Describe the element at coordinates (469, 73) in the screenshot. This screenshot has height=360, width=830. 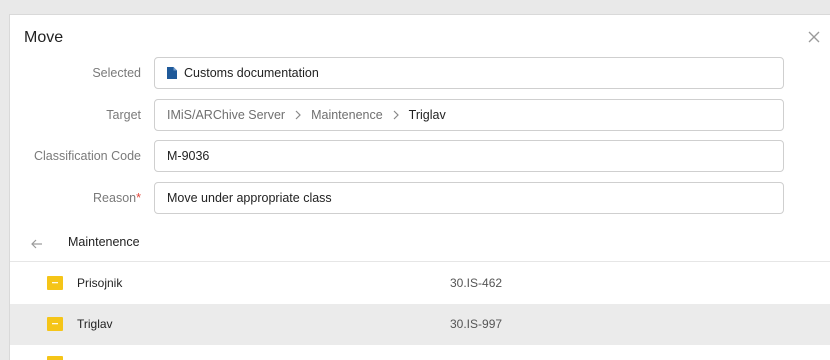
I see `selected-field: Customs documentation` at that location.